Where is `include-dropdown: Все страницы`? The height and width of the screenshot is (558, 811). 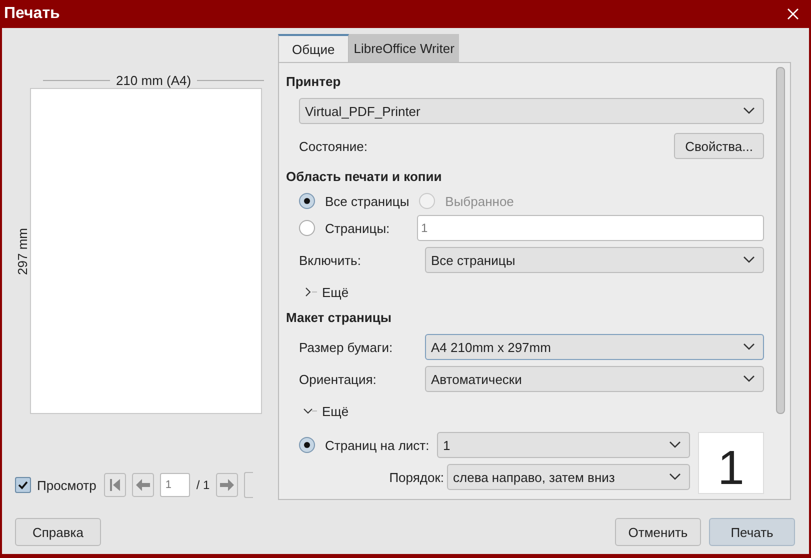 include-dropdown: Все страницы is located at coordinates (594, 260).